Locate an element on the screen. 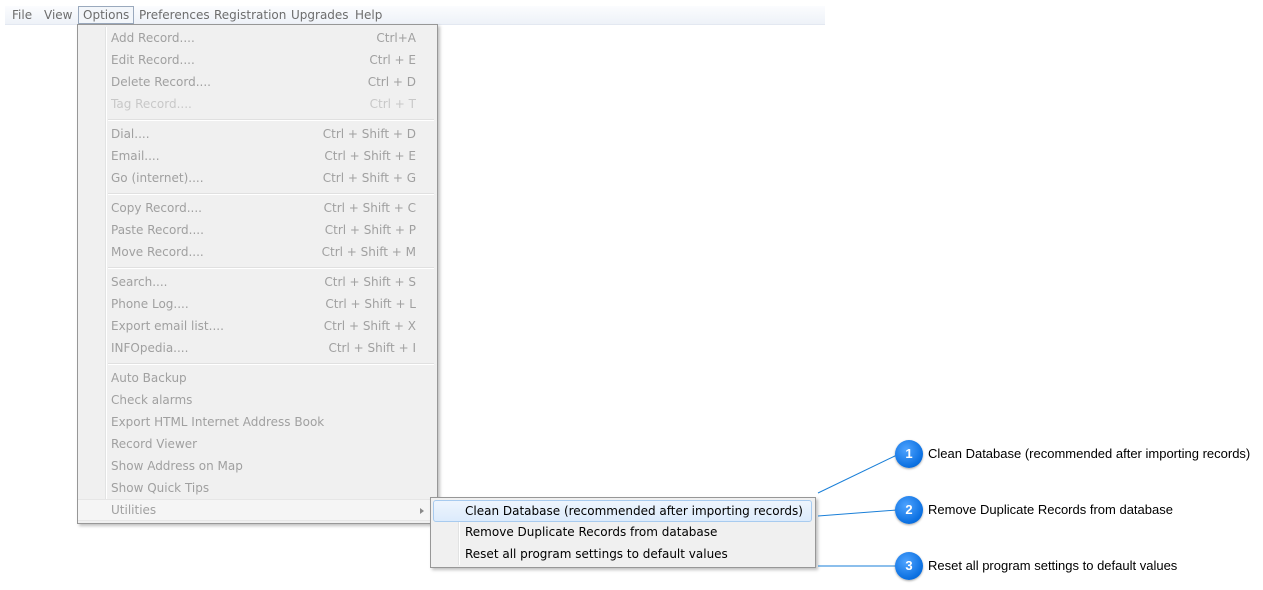 The width and height of the screenshot is (1263, 590). callout-badge-3: 3 is located at coordinates (909, 566).